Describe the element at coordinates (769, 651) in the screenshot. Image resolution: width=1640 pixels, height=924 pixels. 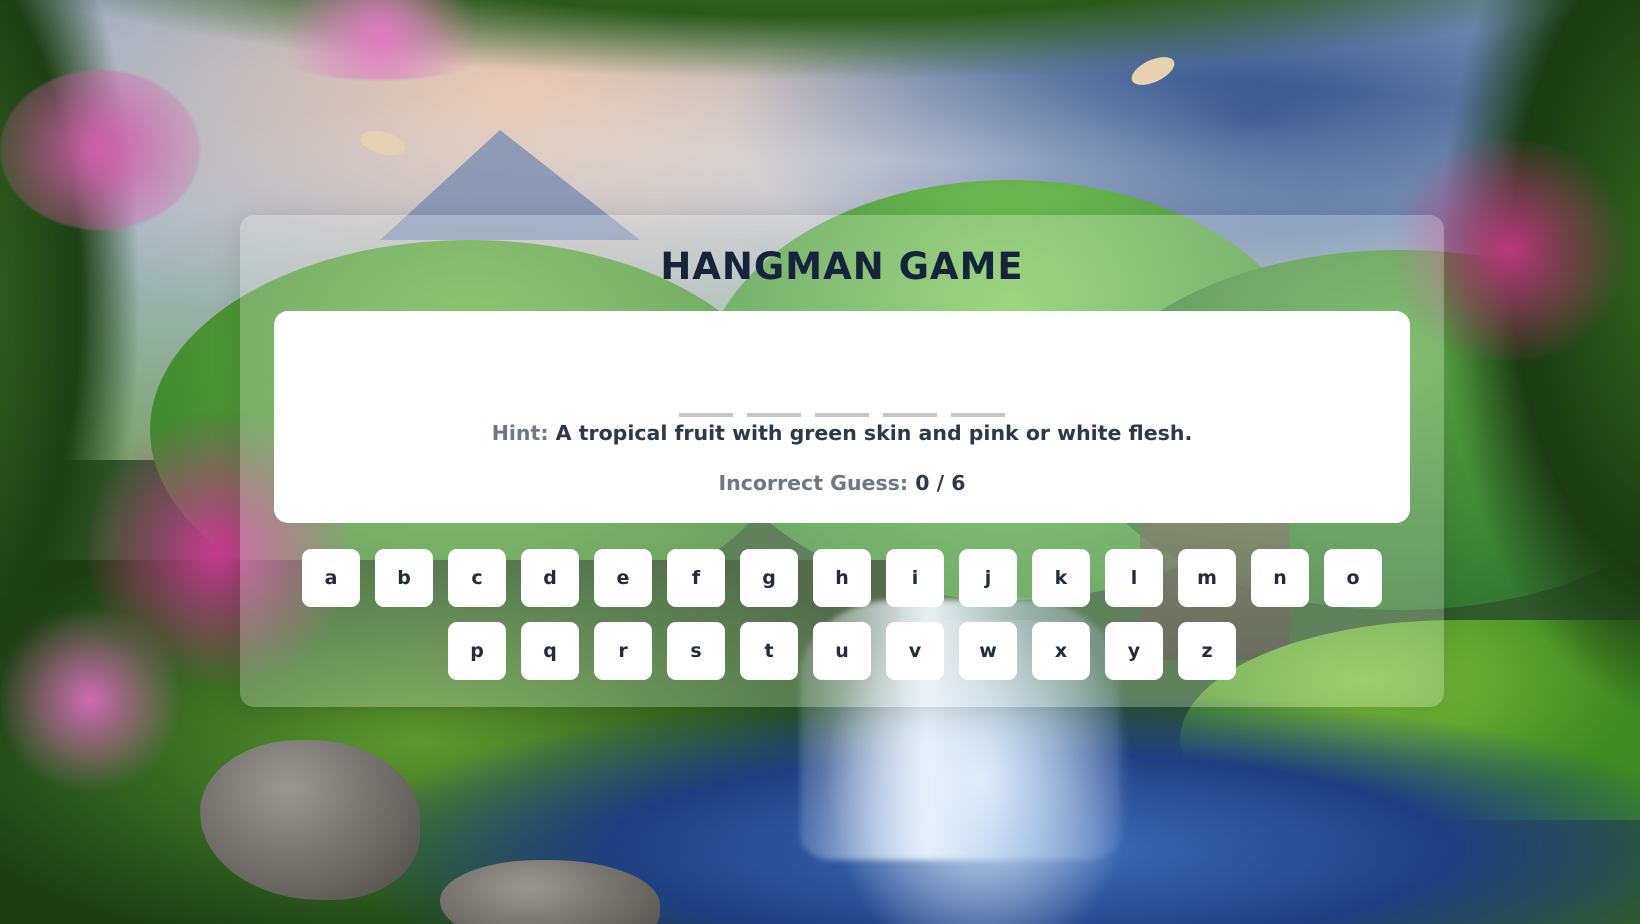
I see `key-t: t` at that location.